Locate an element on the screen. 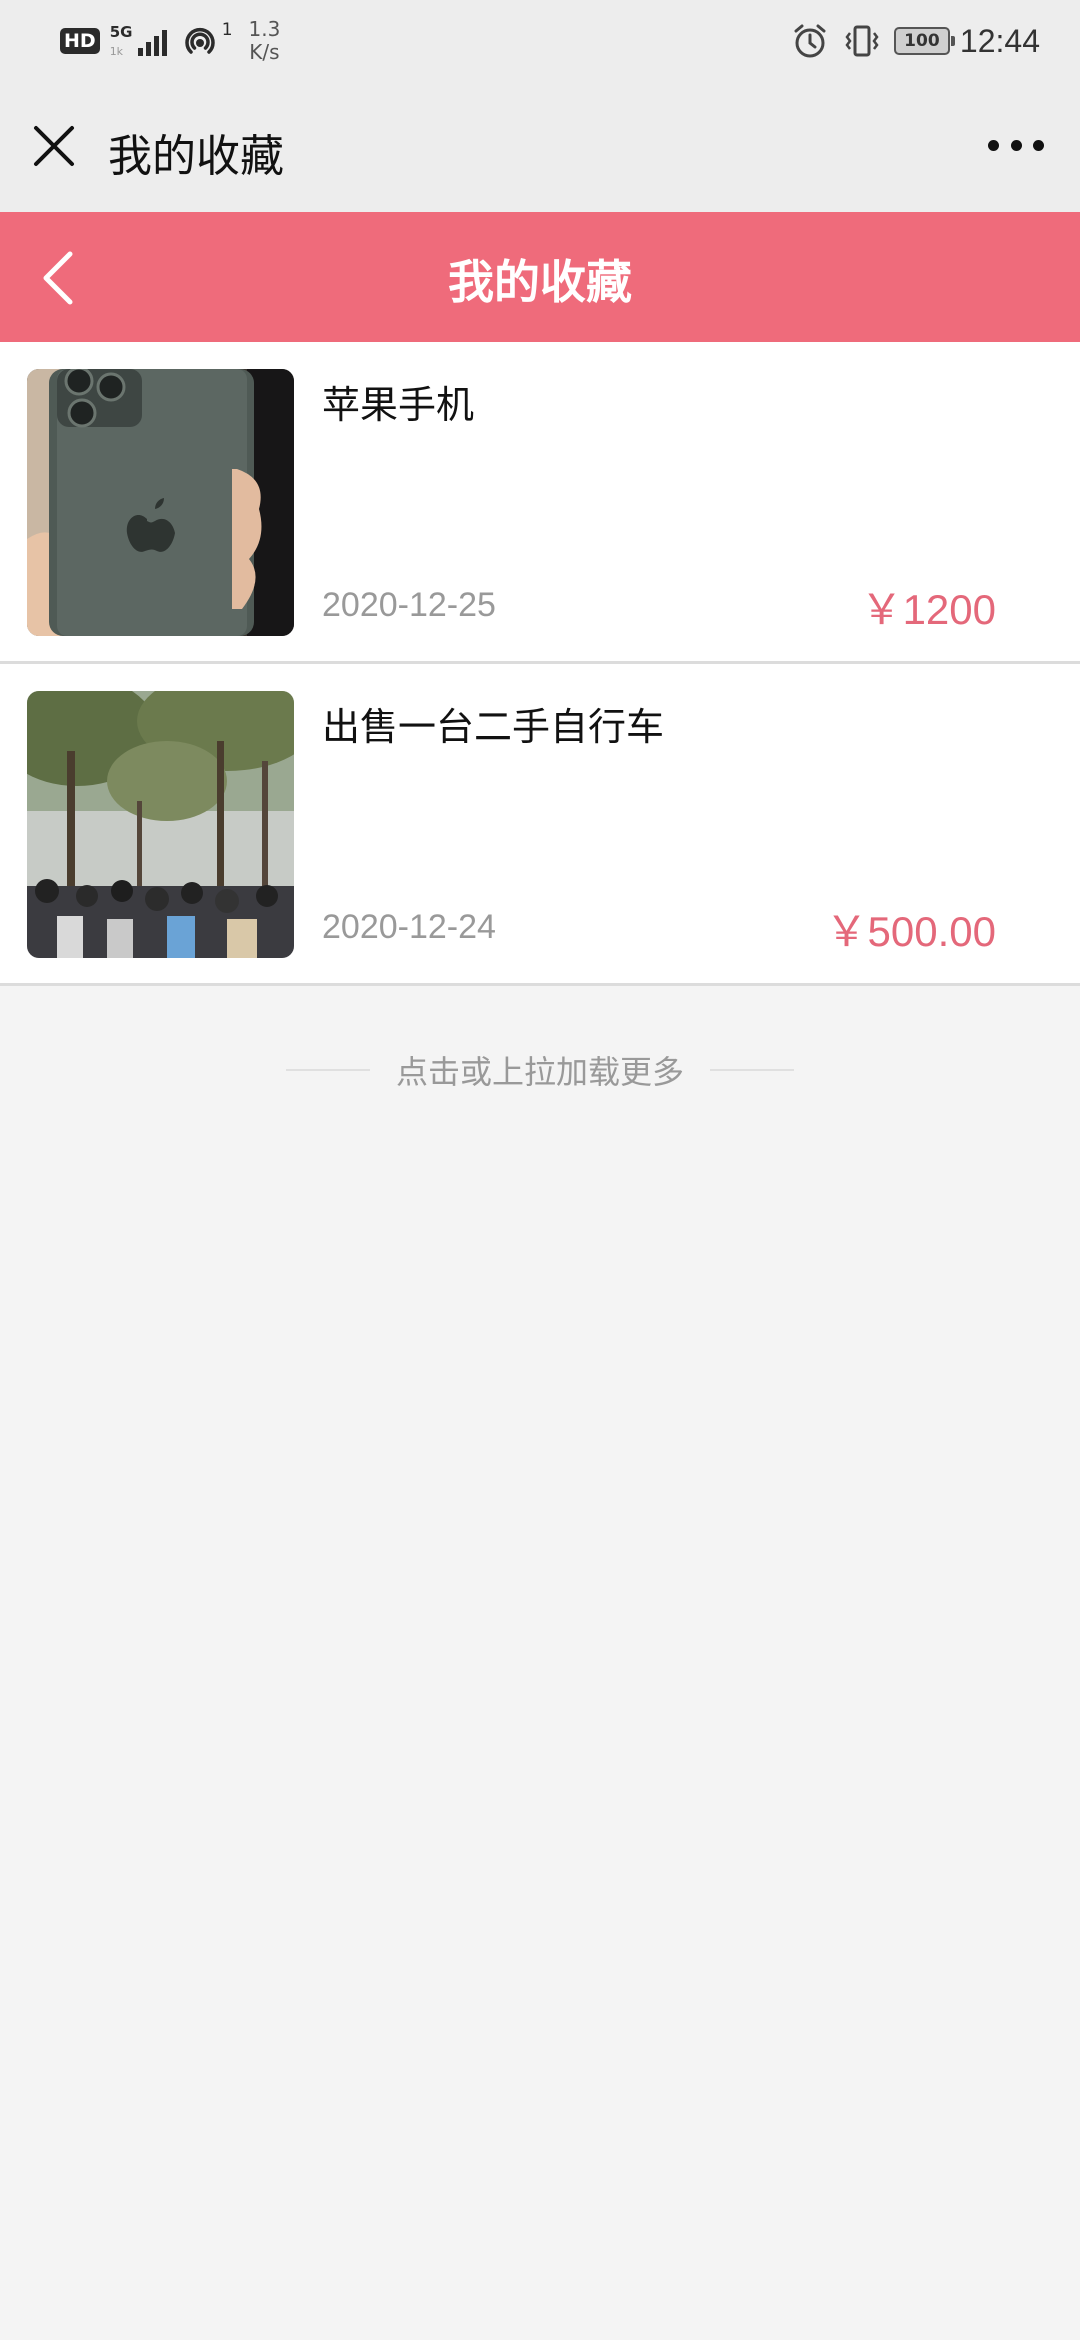  page-header: 我的收藏 is located at coordinates (540, 277).